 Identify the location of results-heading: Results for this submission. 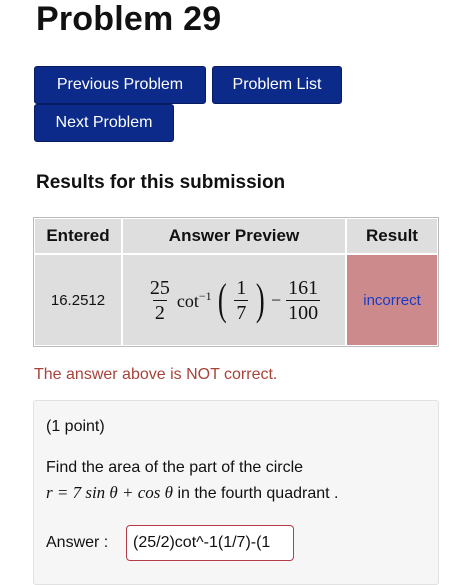
(161, 182).